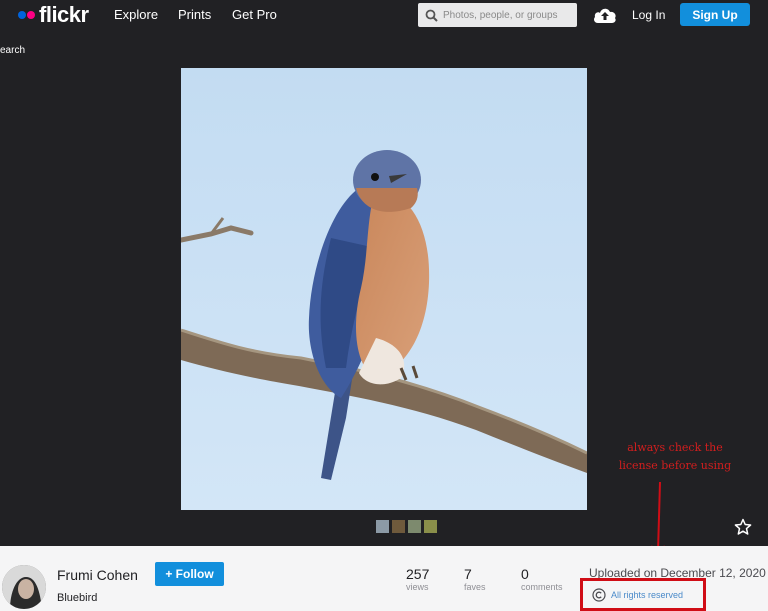  I want to click on logo-text: flickr, so click(64, 14).